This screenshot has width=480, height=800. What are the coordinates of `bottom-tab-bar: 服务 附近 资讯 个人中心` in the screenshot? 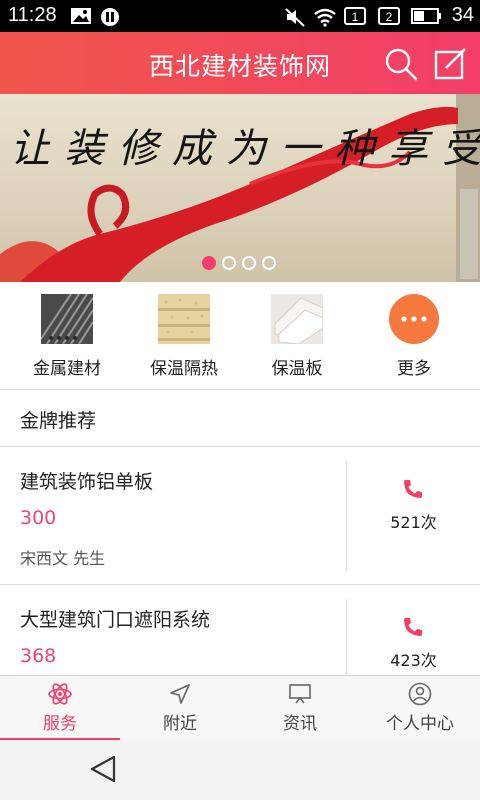 It's located at (240, 708).